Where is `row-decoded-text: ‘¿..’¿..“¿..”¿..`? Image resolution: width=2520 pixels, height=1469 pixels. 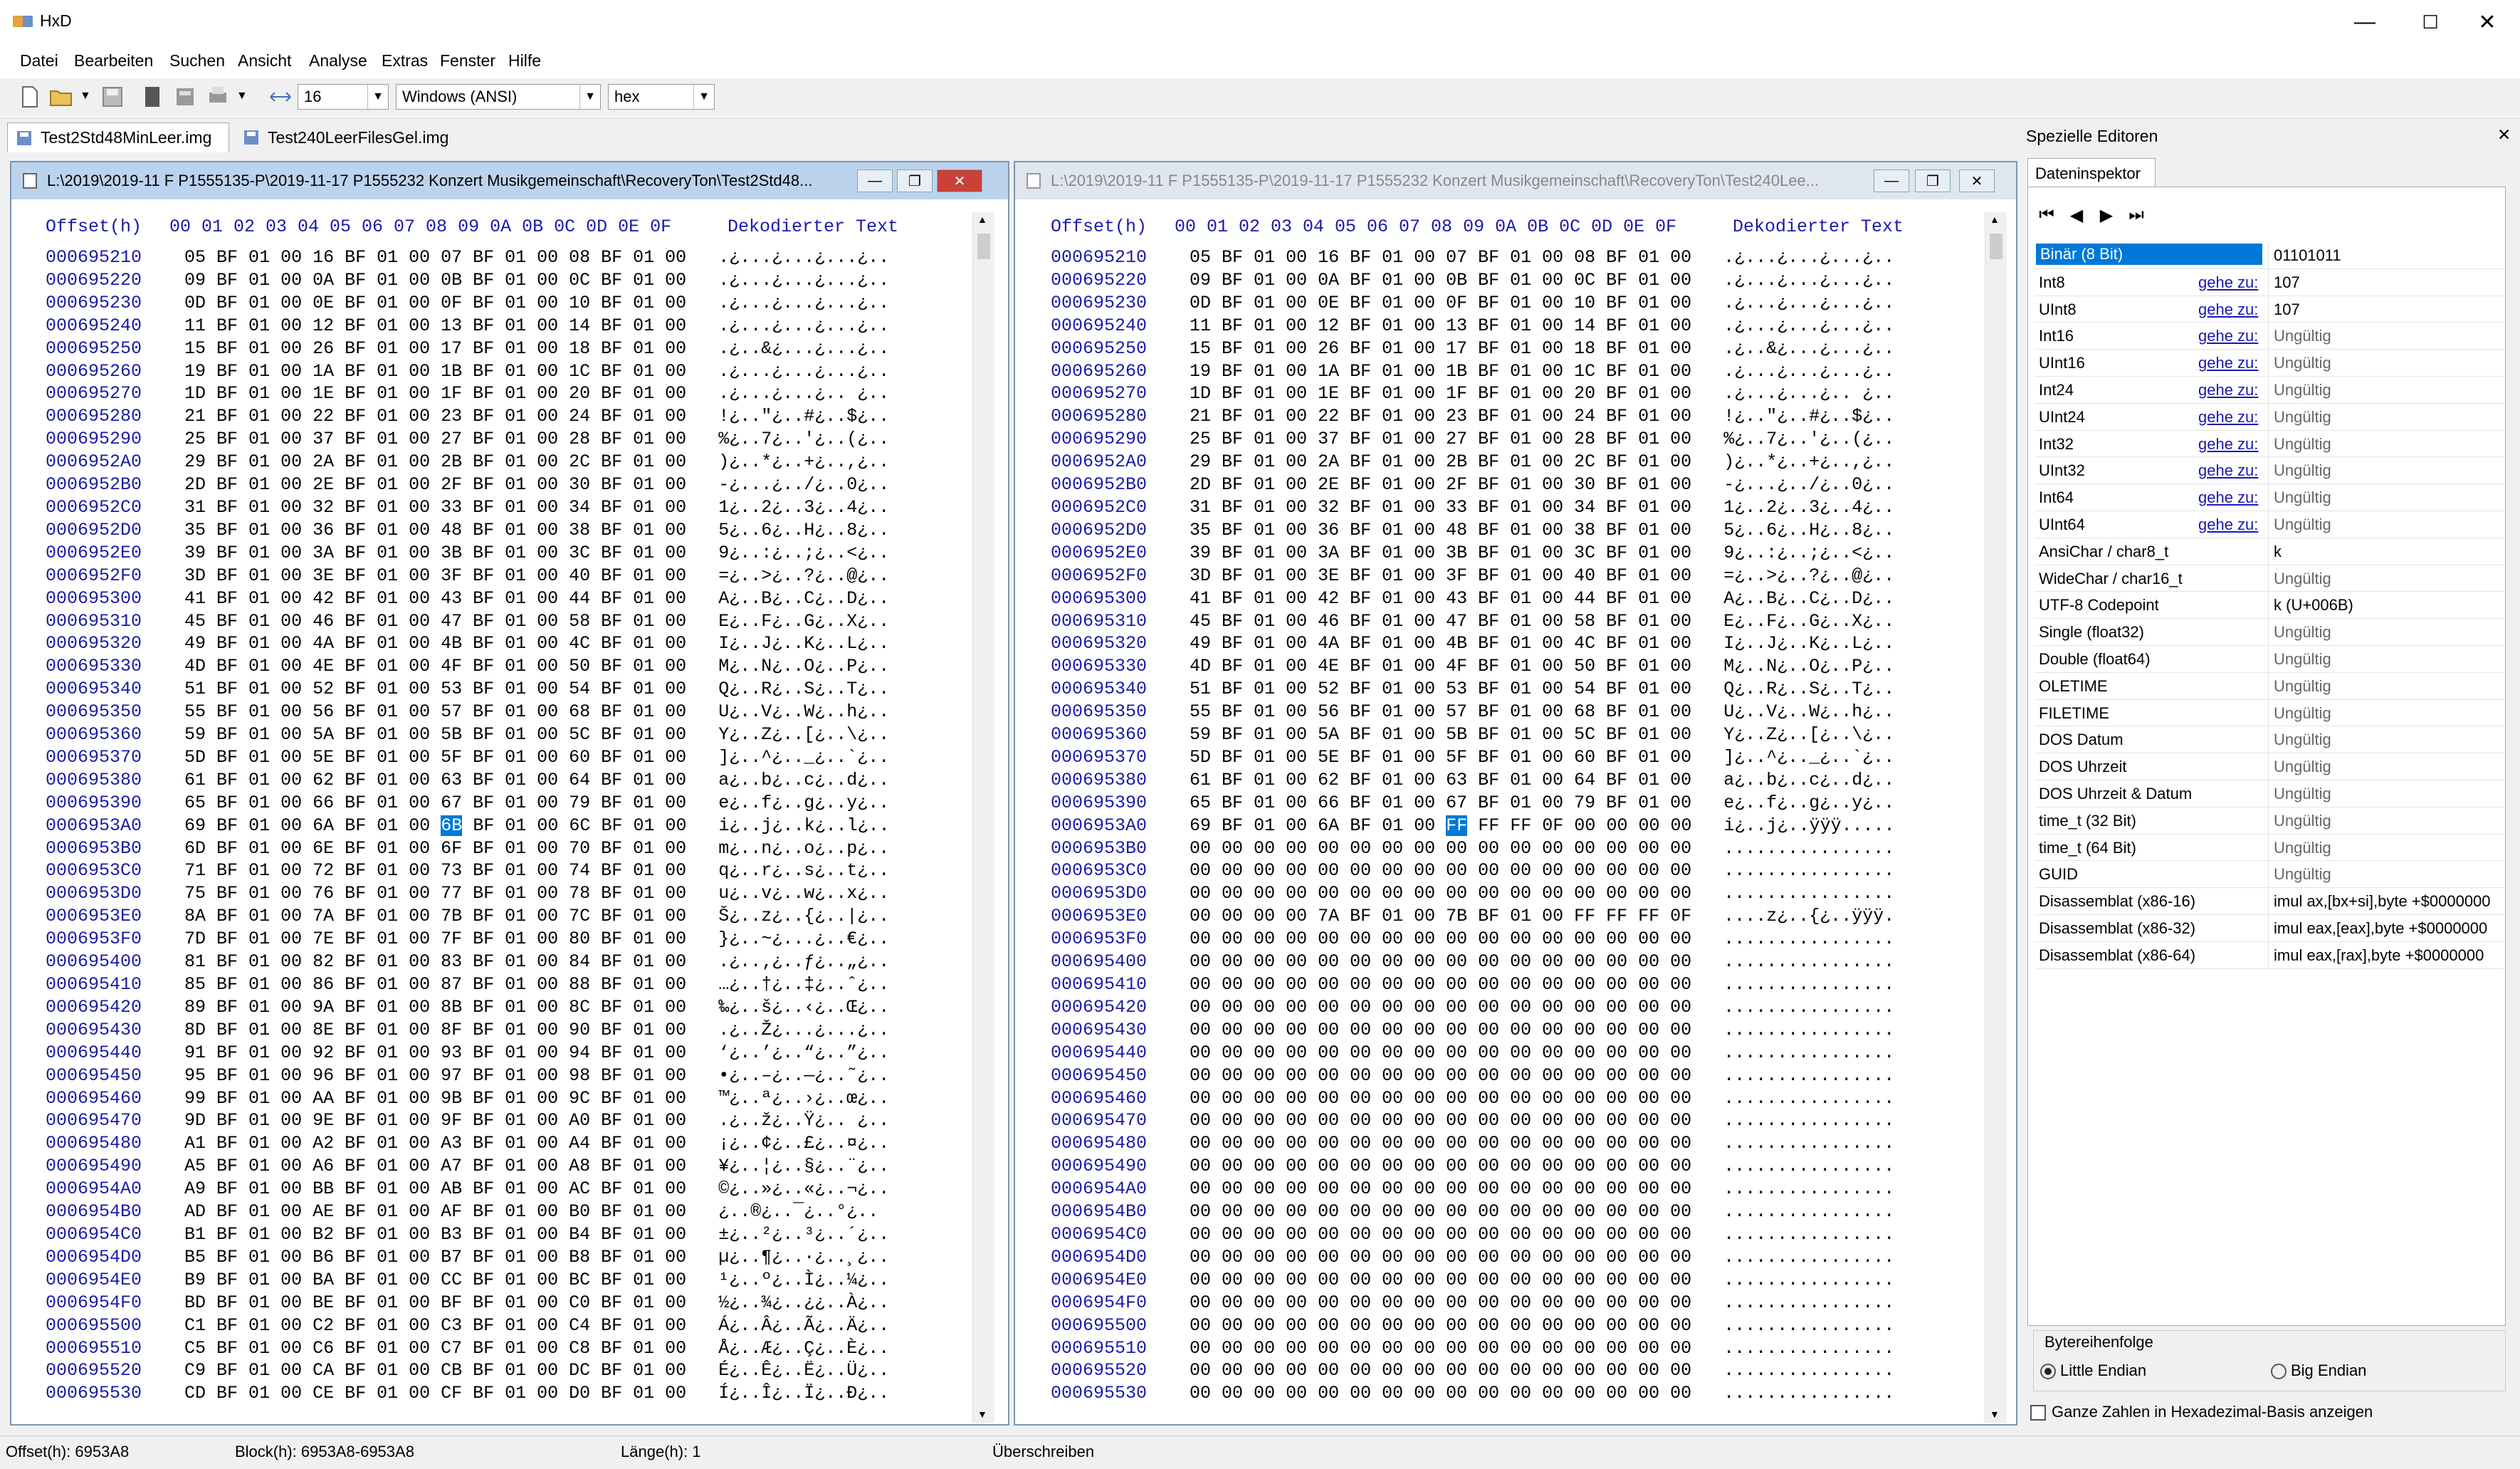 row-decoded-text: ‘¿..’¿..“¿..”¿.. is located at coordinates (803, 1052).